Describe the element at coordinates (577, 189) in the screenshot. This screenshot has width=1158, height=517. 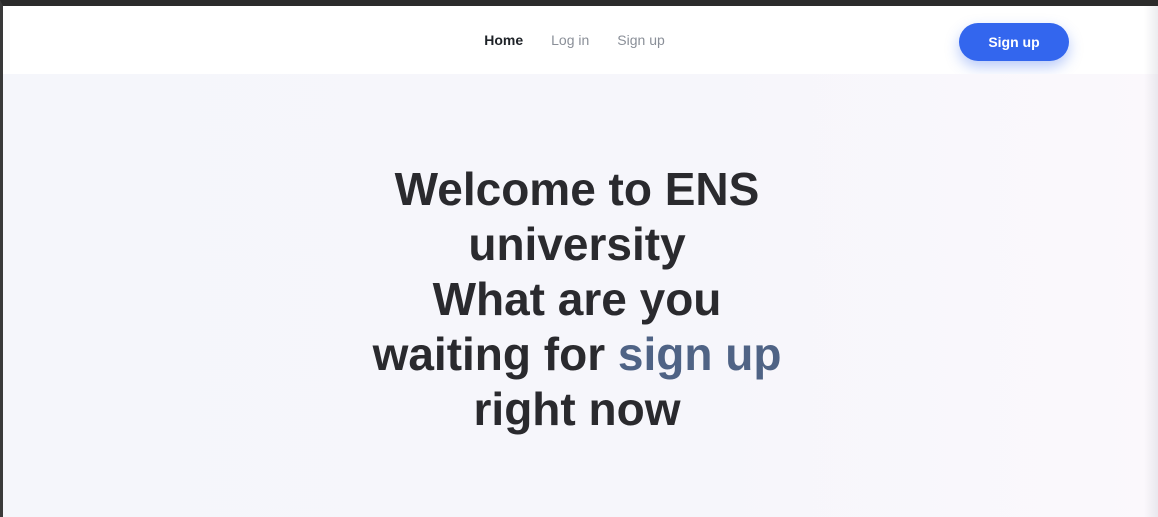
I see `hero-line-1: Welcome to ENS` at that location.